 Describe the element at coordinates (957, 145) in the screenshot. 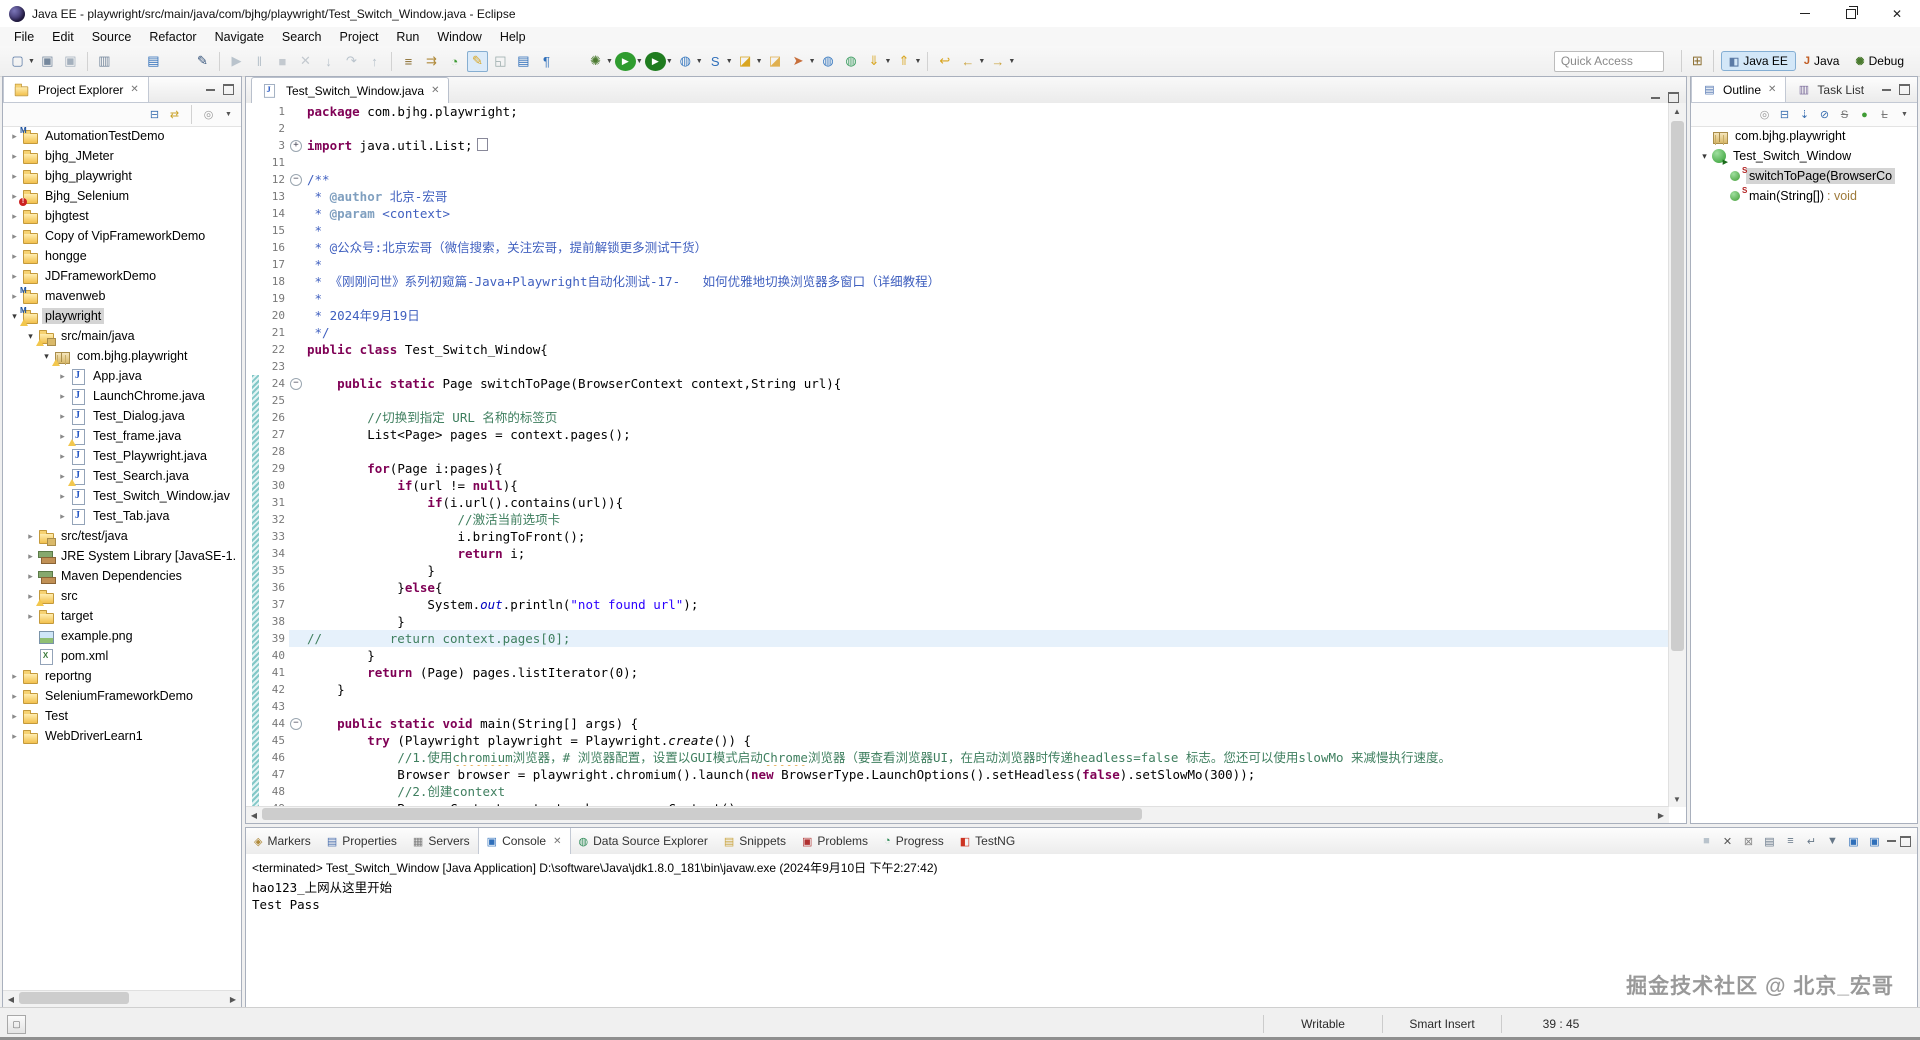

I see `code-line-3: 3 + import java.util.List;` at that location.